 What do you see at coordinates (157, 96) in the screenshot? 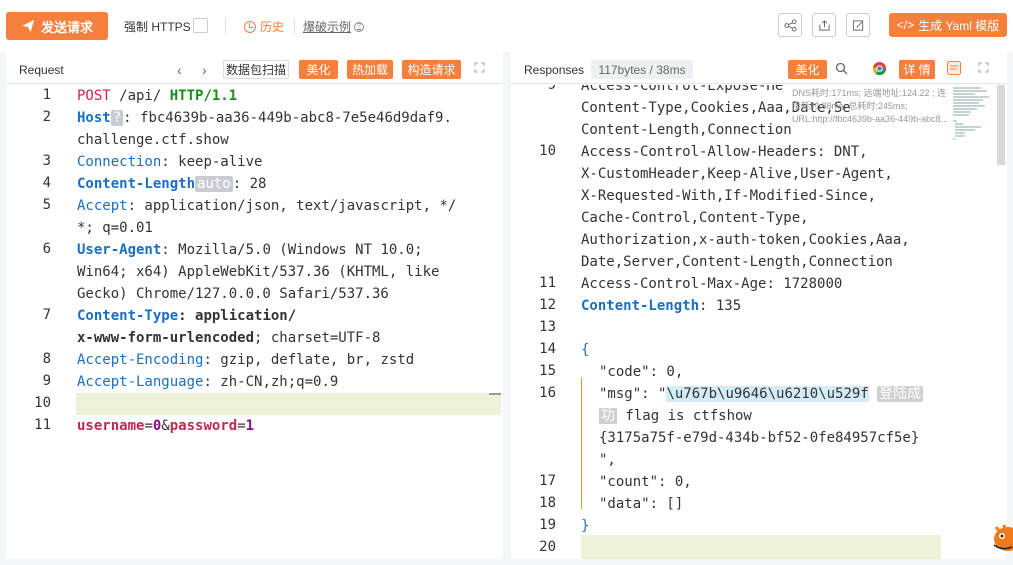
I see `request-line: POST /api/ HTTP/1.1` at bounding box center [157, 96].